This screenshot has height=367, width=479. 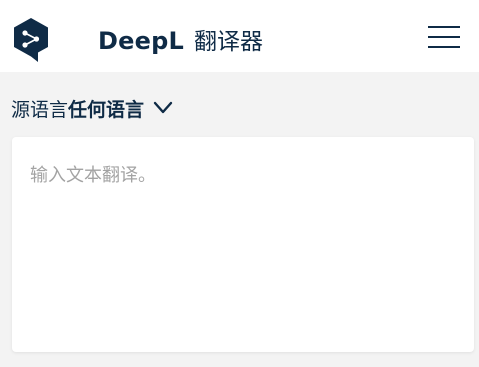 I want to click on source-language-selector: 源语言 任何语言, so click(x=92, y=108).